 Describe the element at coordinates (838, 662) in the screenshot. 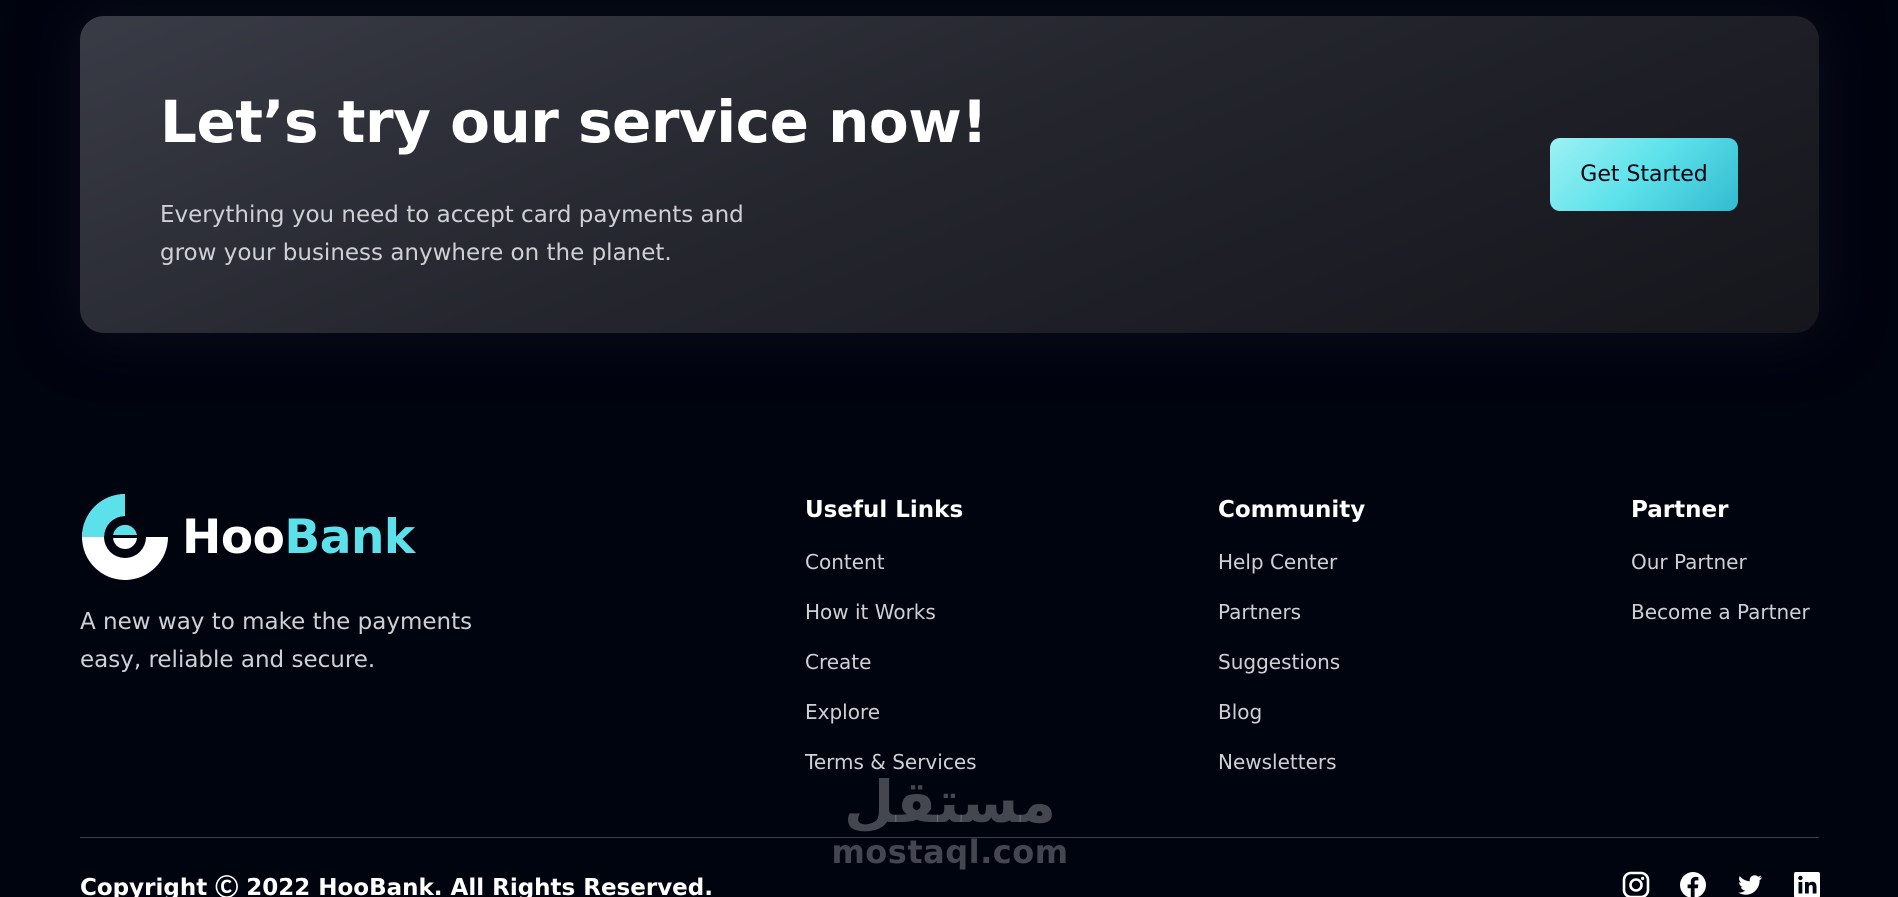

I see `footer-link-create: Create` at that location.